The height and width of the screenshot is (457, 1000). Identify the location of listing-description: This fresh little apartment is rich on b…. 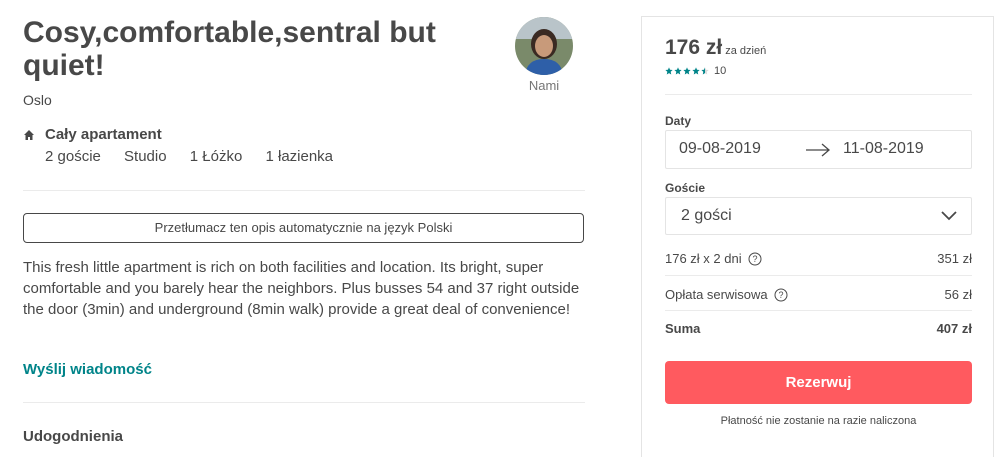
(301, 288).